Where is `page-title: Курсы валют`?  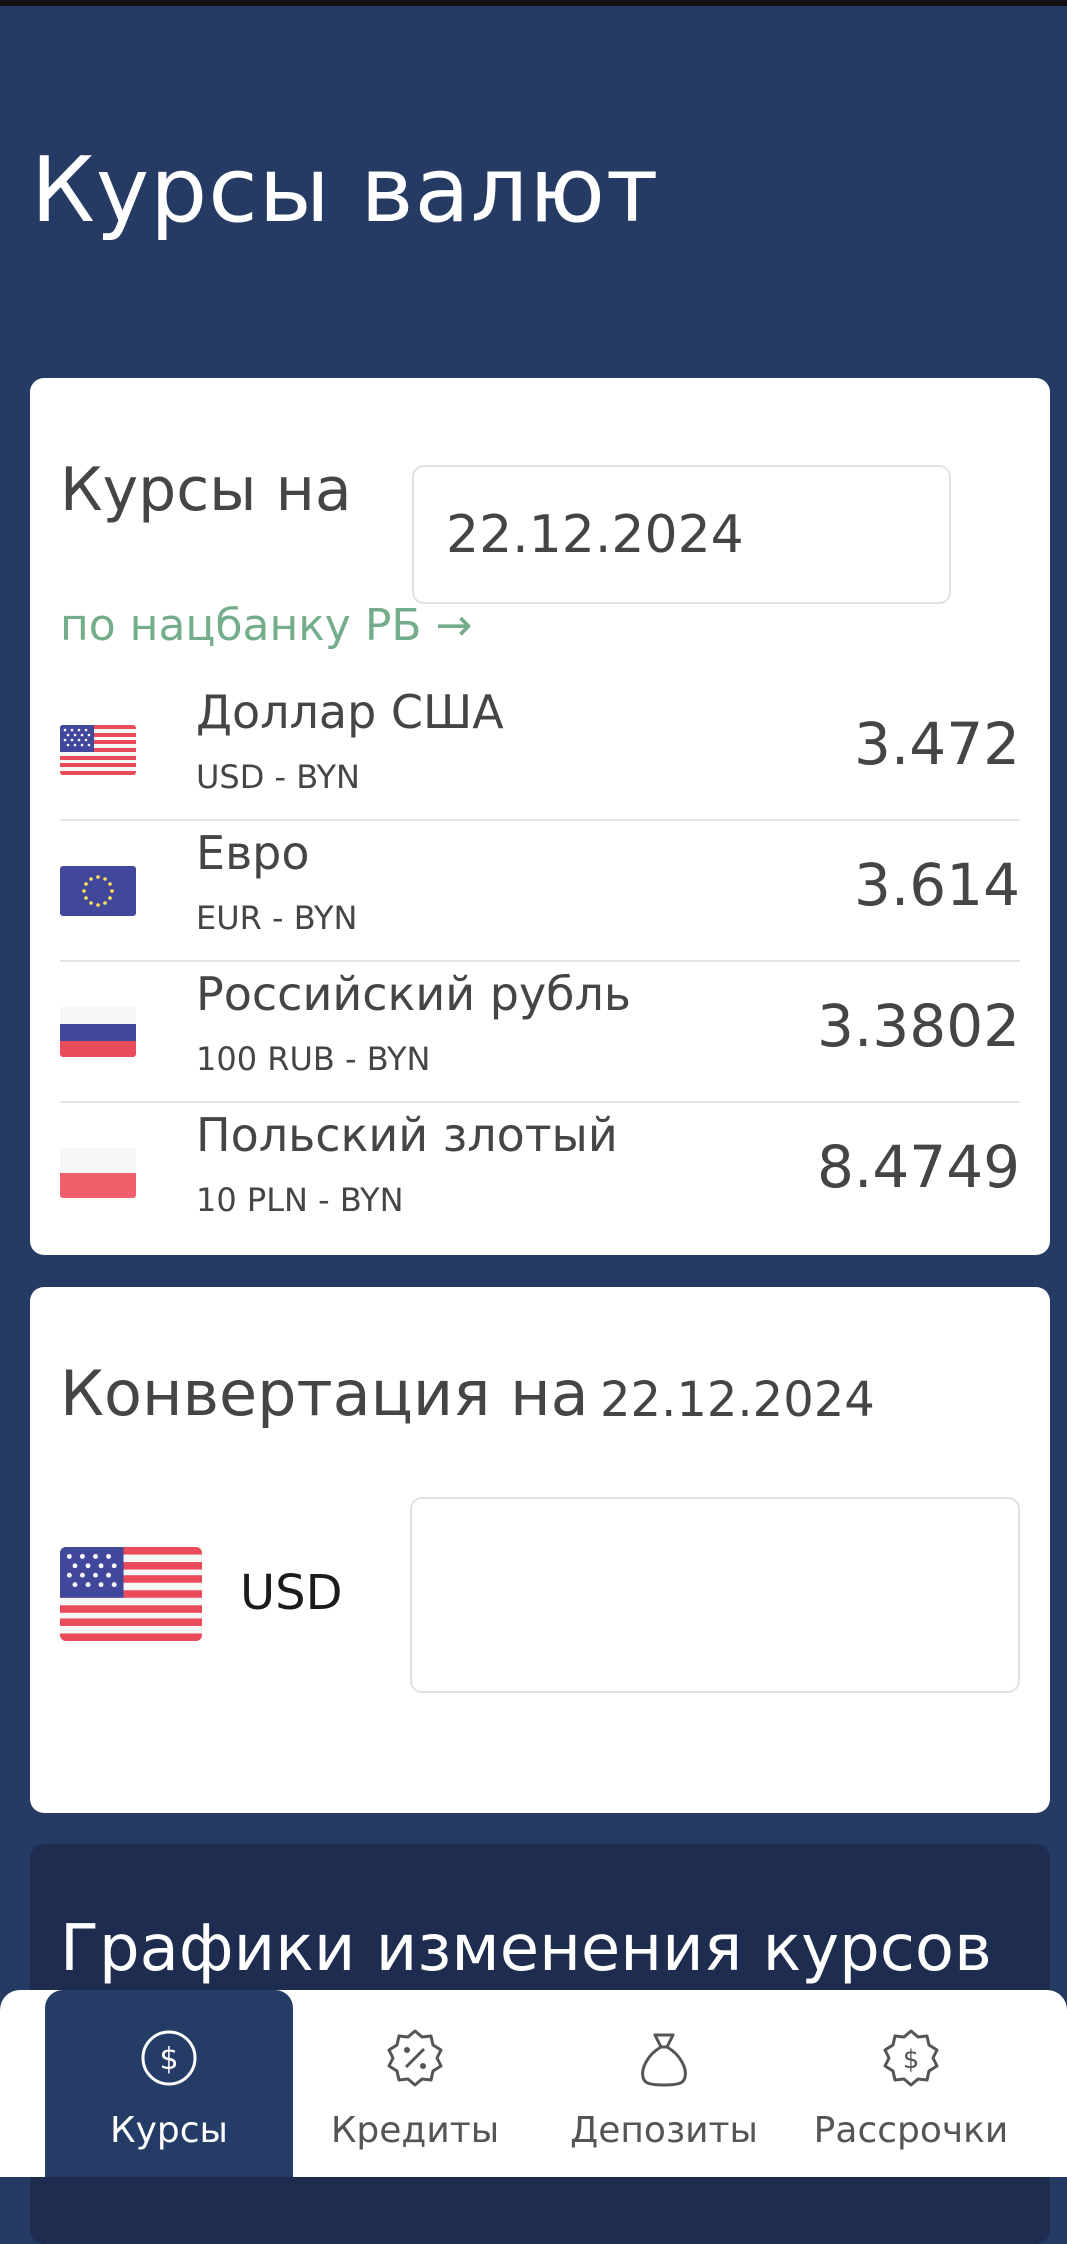
page-title: Курсы валют is located at coordinates (345, 190).